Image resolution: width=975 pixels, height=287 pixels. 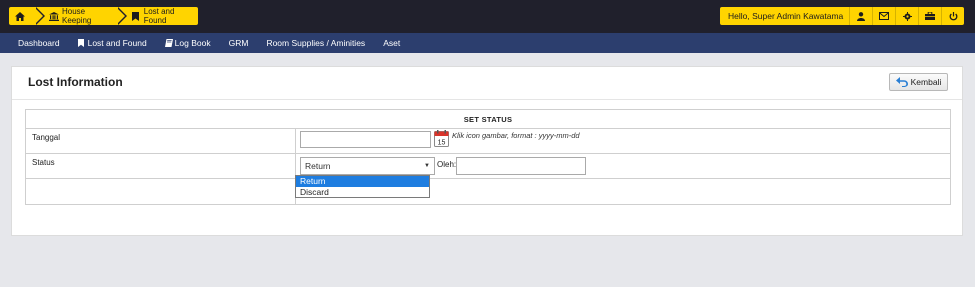 I want to click on form-row-actions, so click(x=488, y=191).